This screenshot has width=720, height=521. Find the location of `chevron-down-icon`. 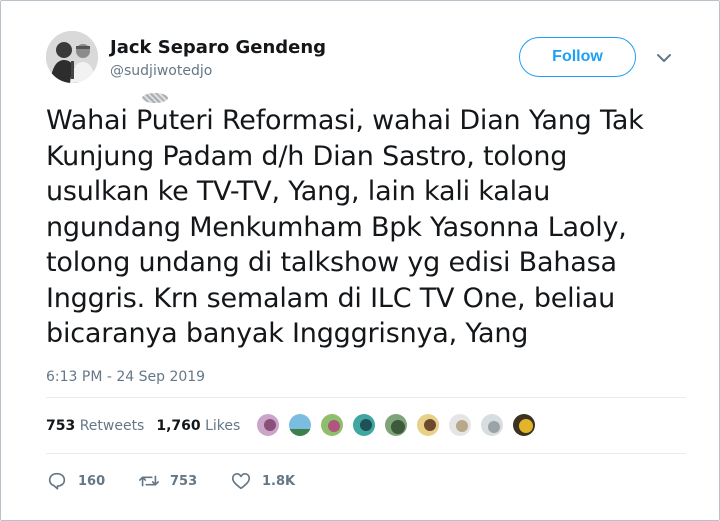

chevron-down-icon is located at coordinates (664, 57).